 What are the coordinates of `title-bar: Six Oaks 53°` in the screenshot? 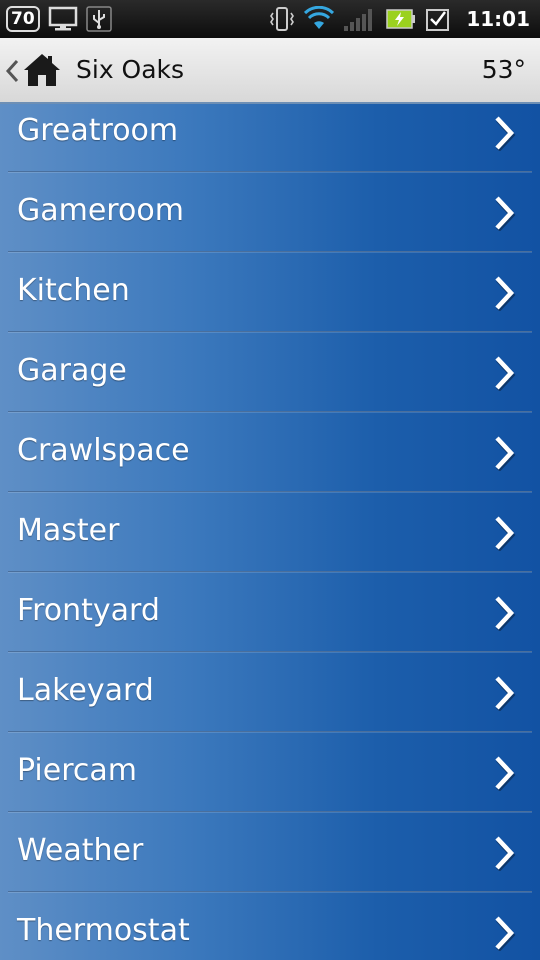 It's located at (270, 71).